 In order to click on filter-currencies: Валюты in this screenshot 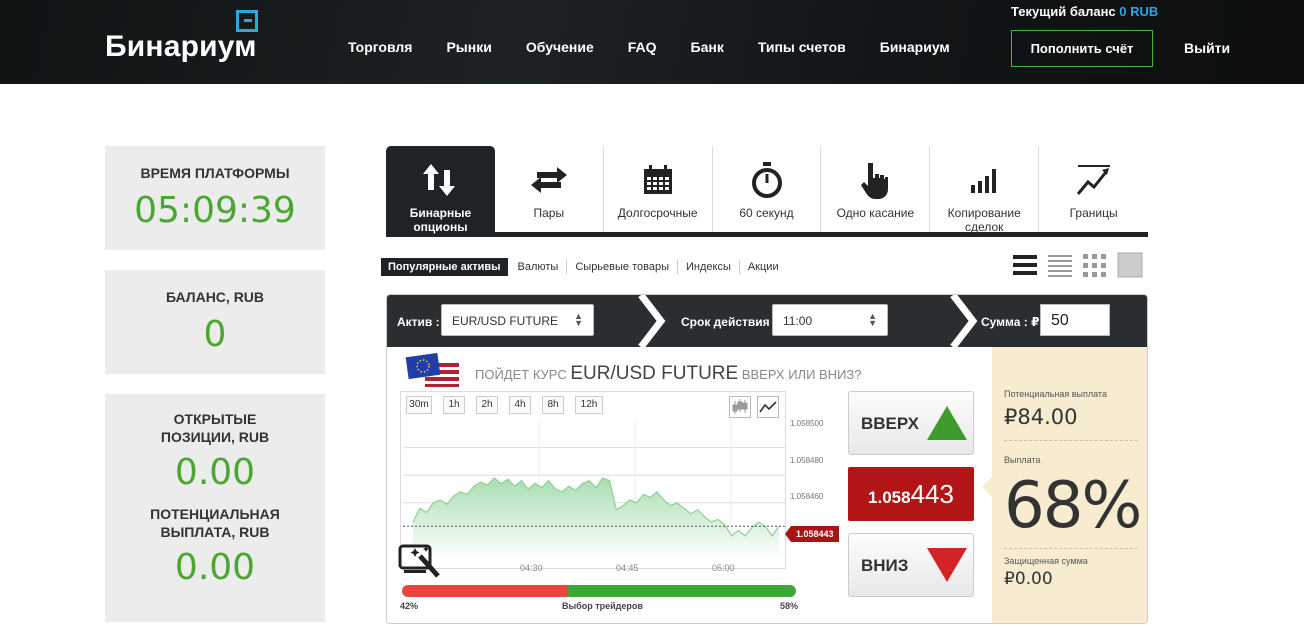, I will do `click(539, 267)`.